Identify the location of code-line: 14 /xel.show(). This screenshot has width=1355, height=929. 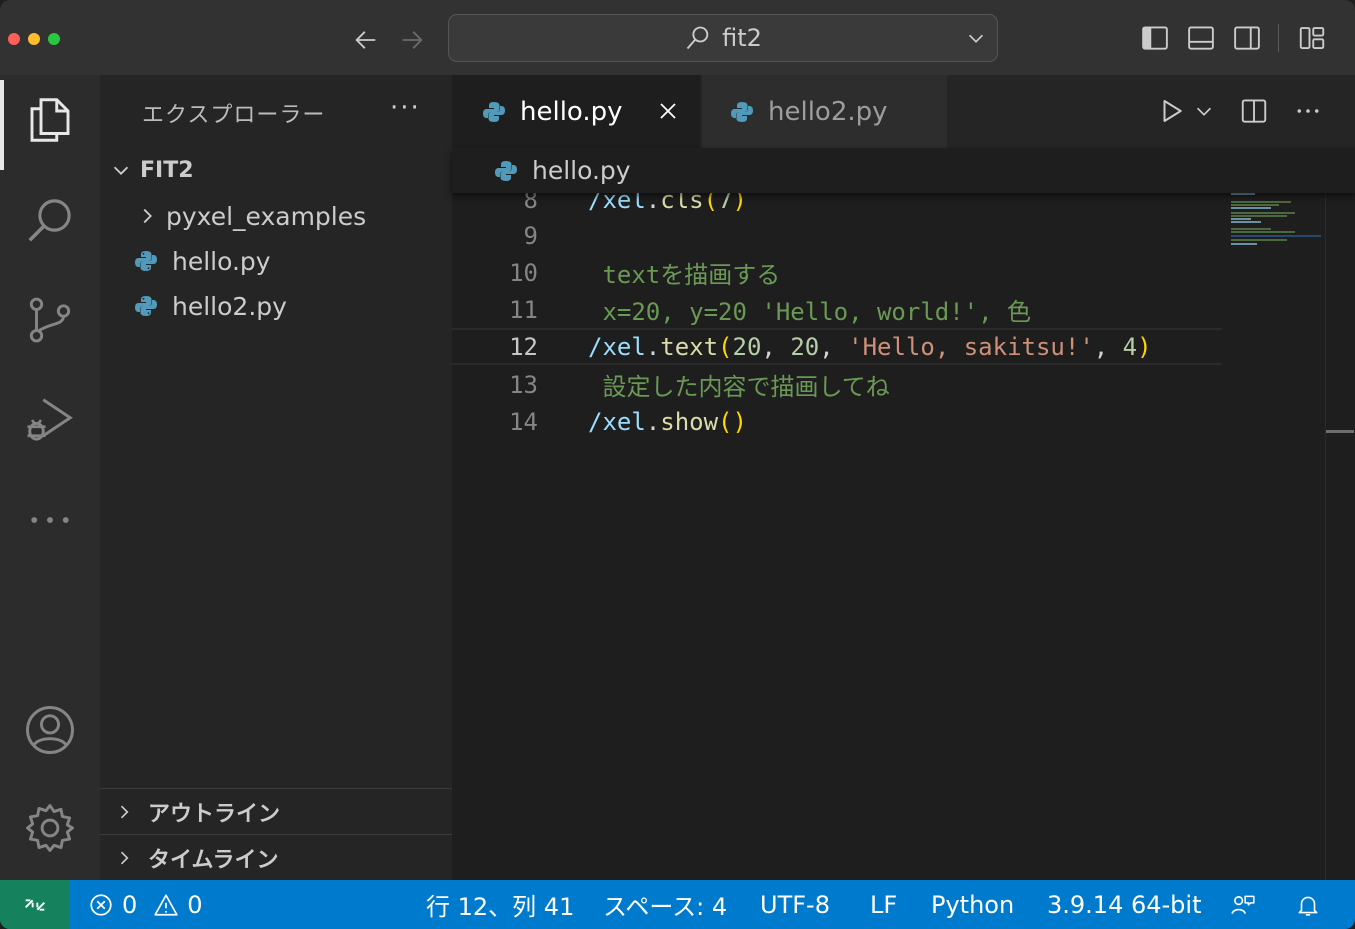
(842, 421).